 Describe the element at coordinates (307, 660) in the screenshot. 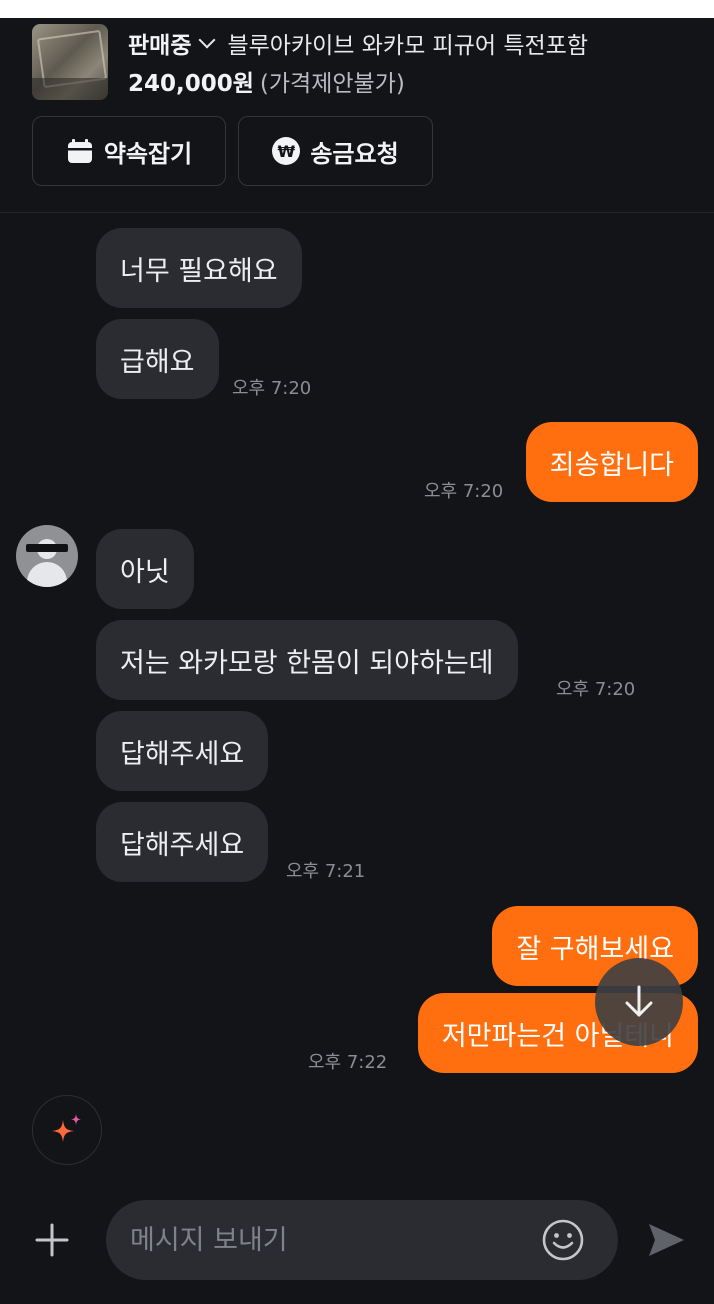

I see `message-incoming: 저는 와카모랑 한몸이 되야하는데` at that location.